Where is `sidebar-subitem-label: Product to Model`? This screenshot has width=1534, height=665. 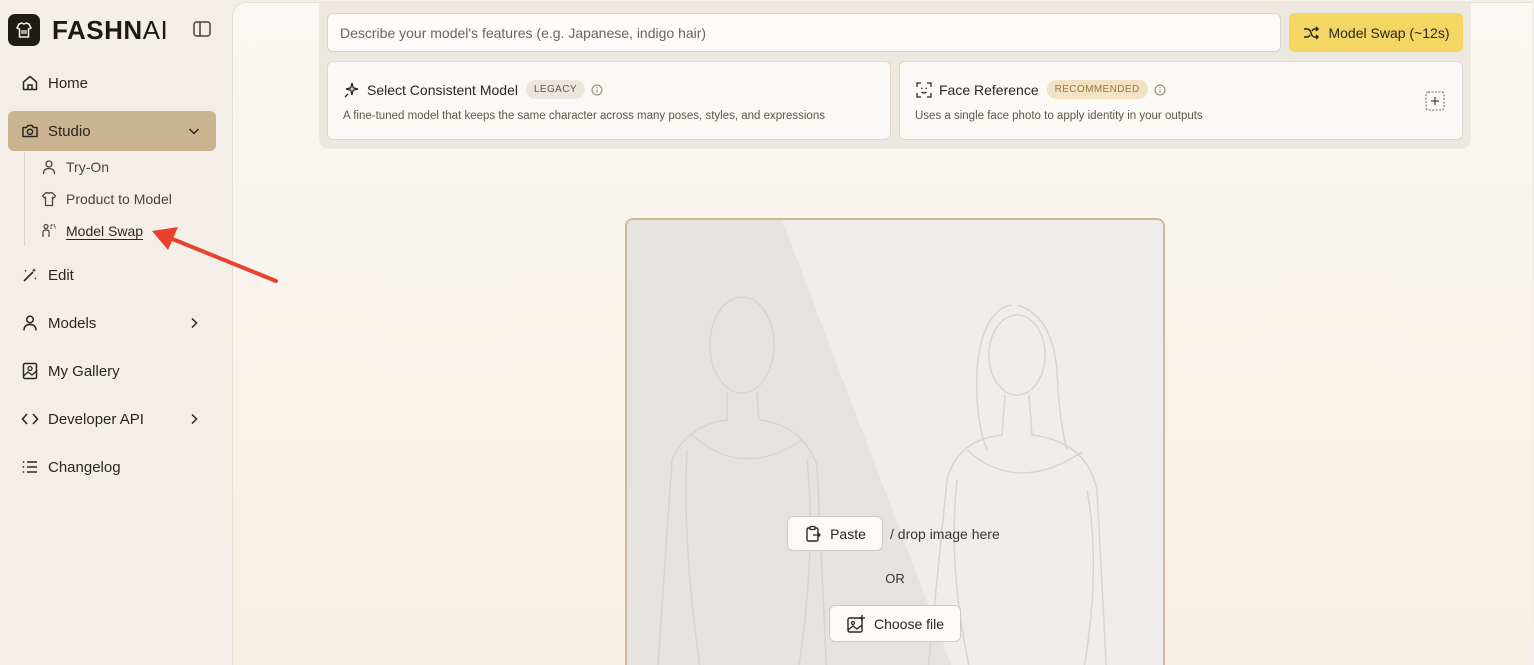 sidebar-subitem-label: Product to Model is located at coordinates (119, 199).